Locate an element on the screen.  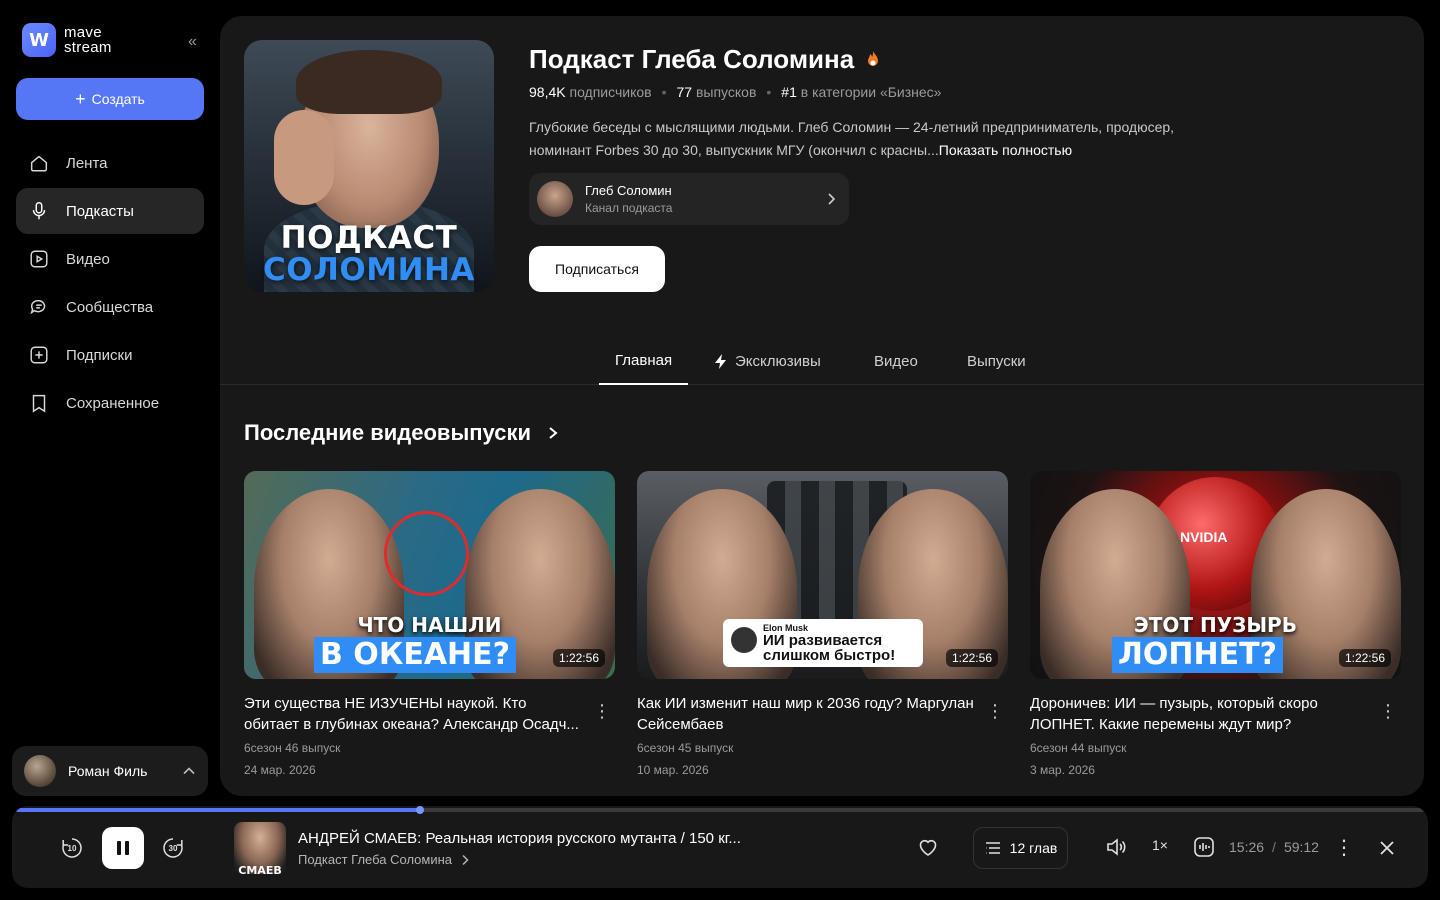
plus-icon: + is located at coordinates (80, 99).